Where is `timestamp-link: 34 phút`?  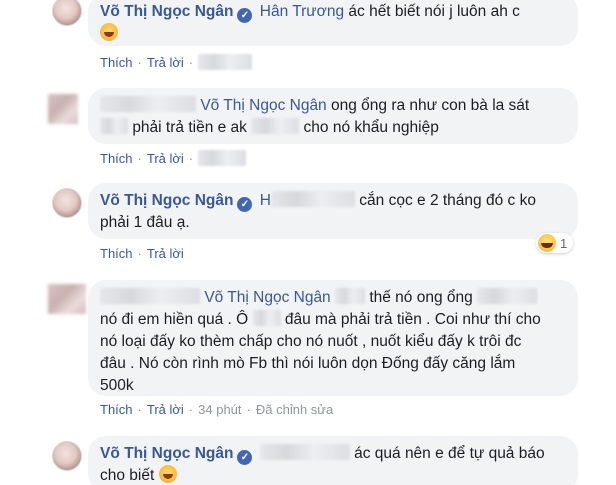 timestamp-link: 34 phút is located at coordinates (219, 409).